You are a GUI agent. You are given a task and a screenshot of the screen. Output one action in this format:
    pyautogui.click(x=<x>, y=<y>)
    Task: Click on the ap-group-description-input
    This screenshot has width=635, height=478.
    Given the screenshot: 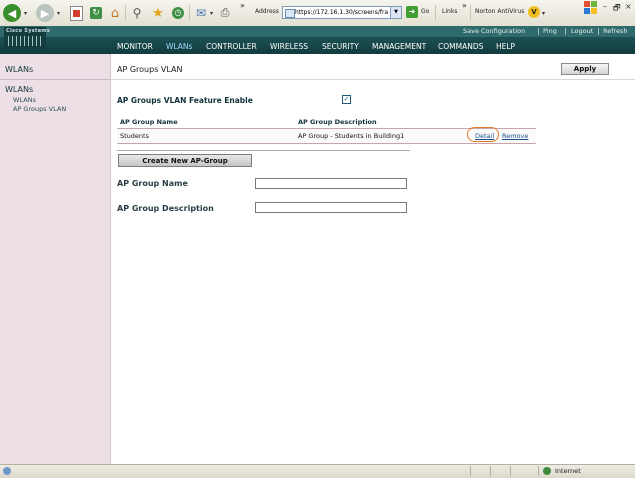 What is the action you would take?
    pyautogui.click(x=331, y=207)
    